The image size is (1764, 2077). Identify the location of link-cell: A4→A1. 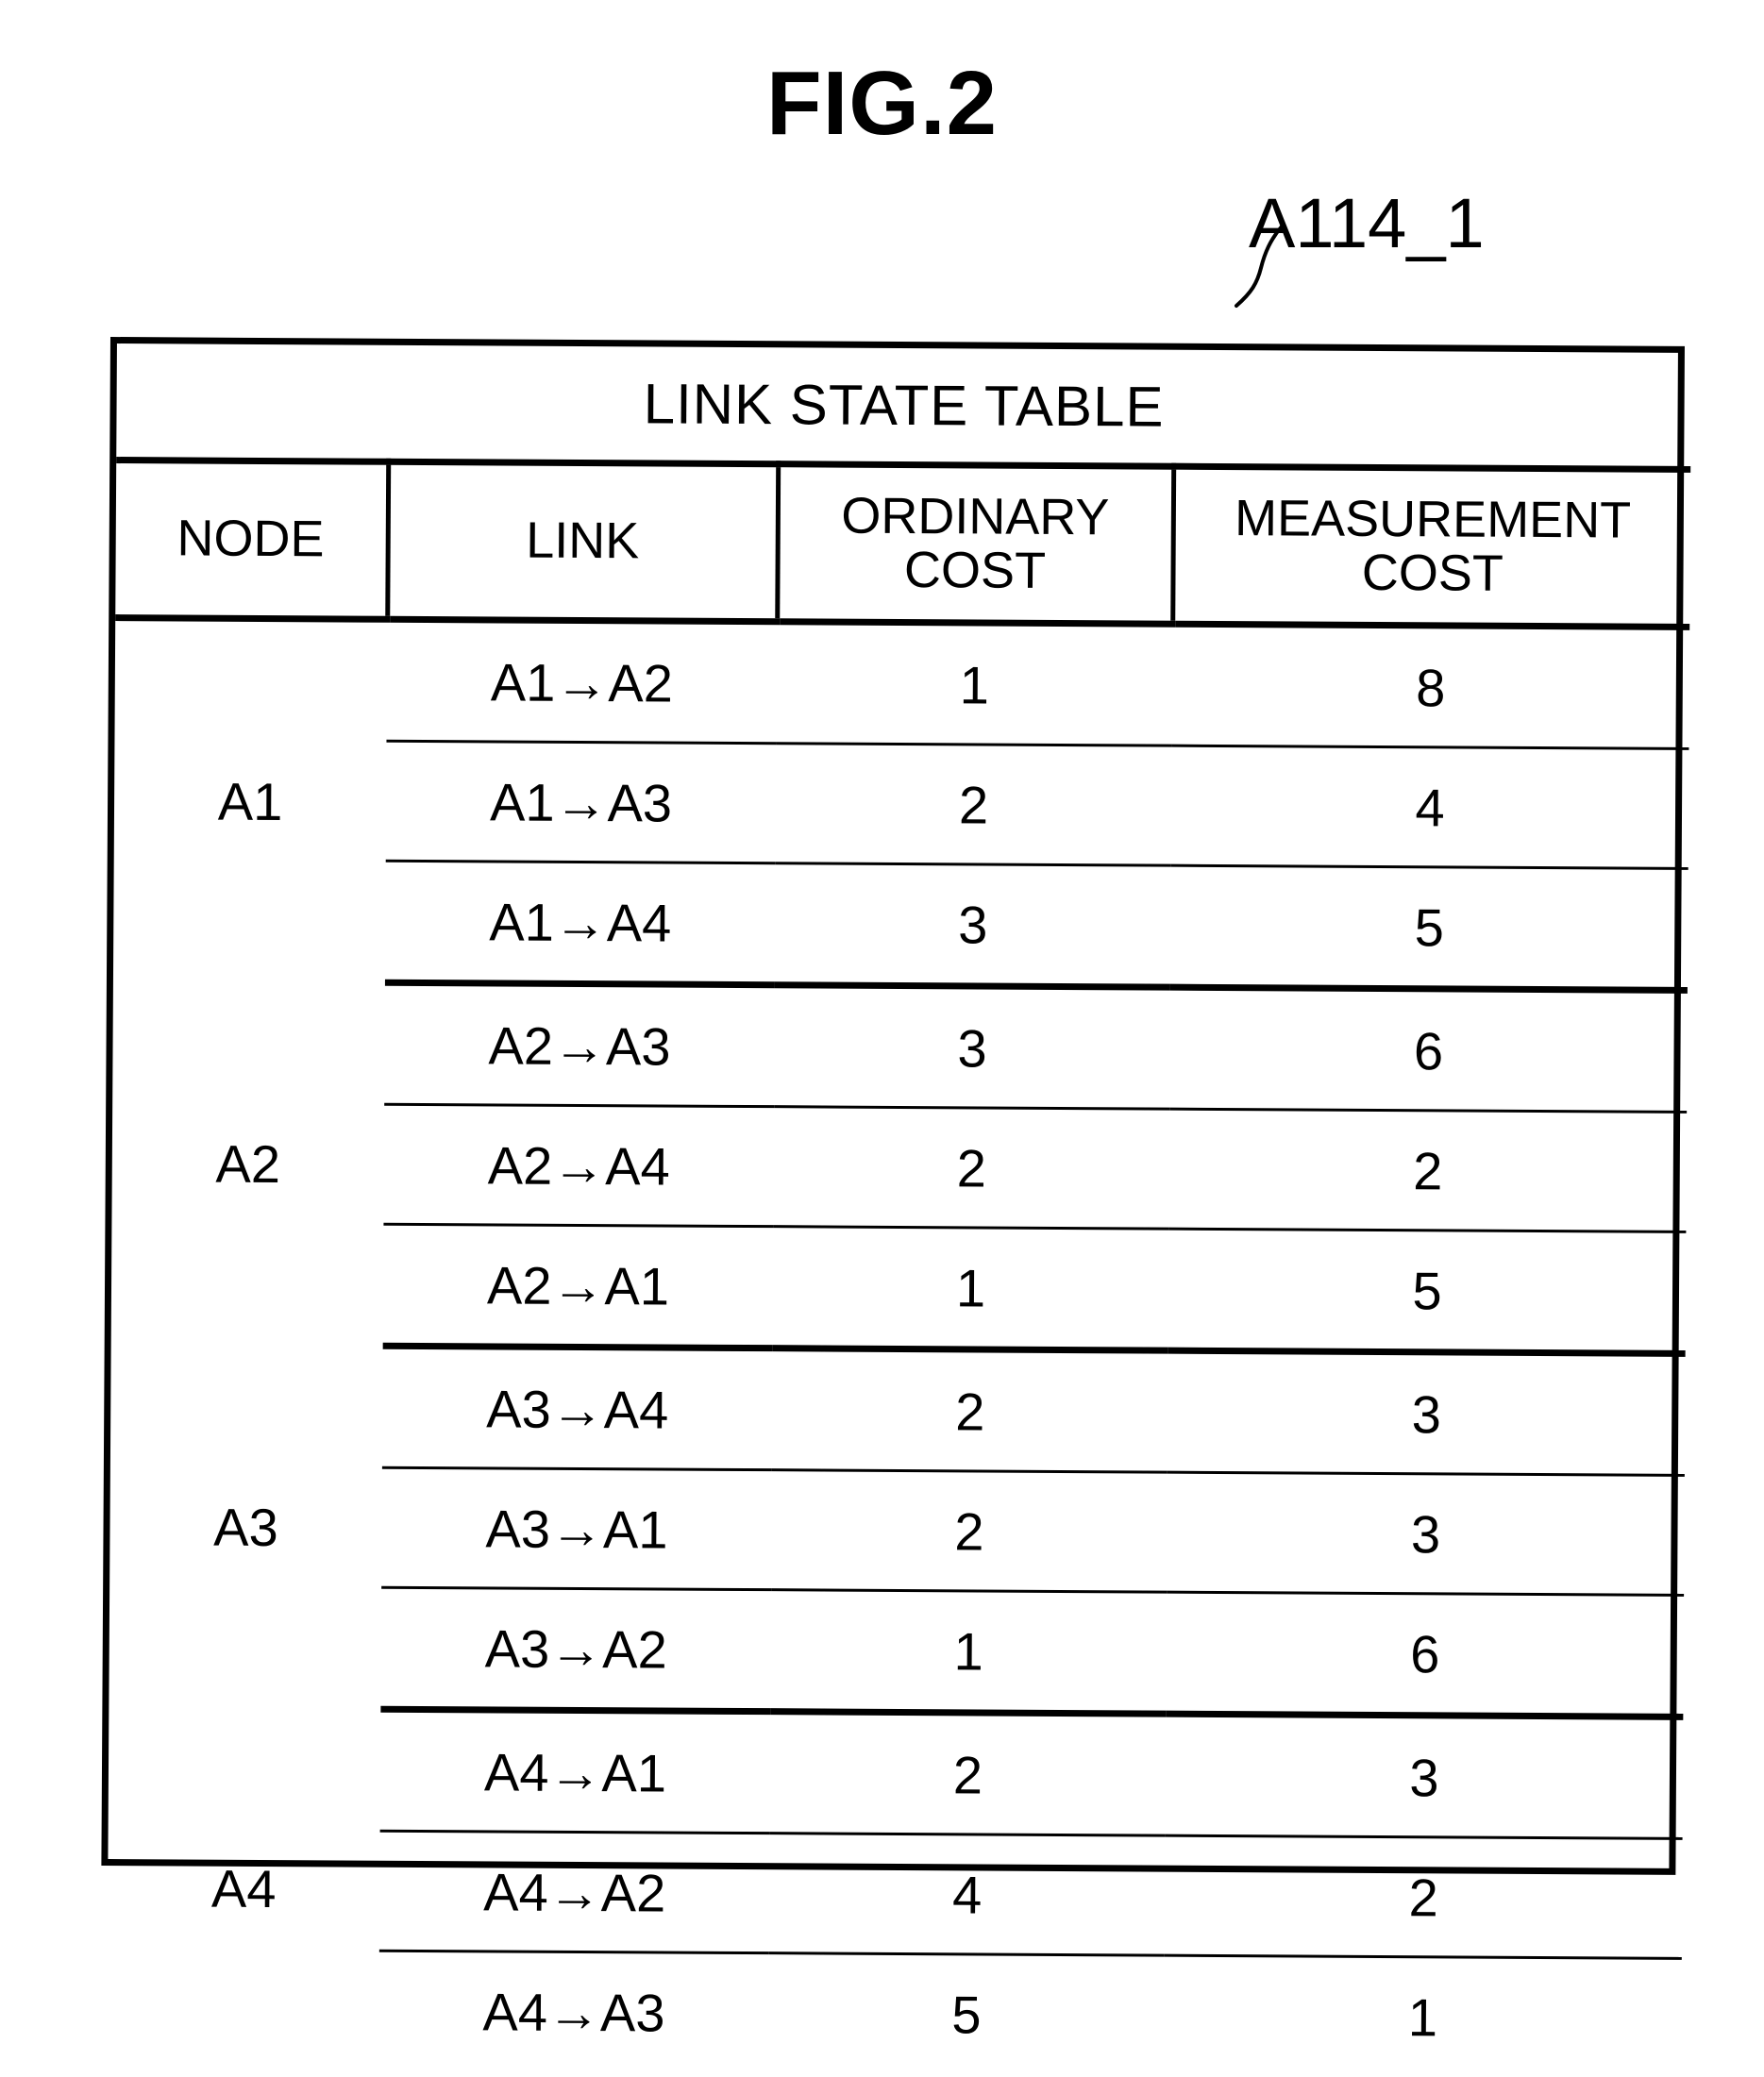
(575, 1771).